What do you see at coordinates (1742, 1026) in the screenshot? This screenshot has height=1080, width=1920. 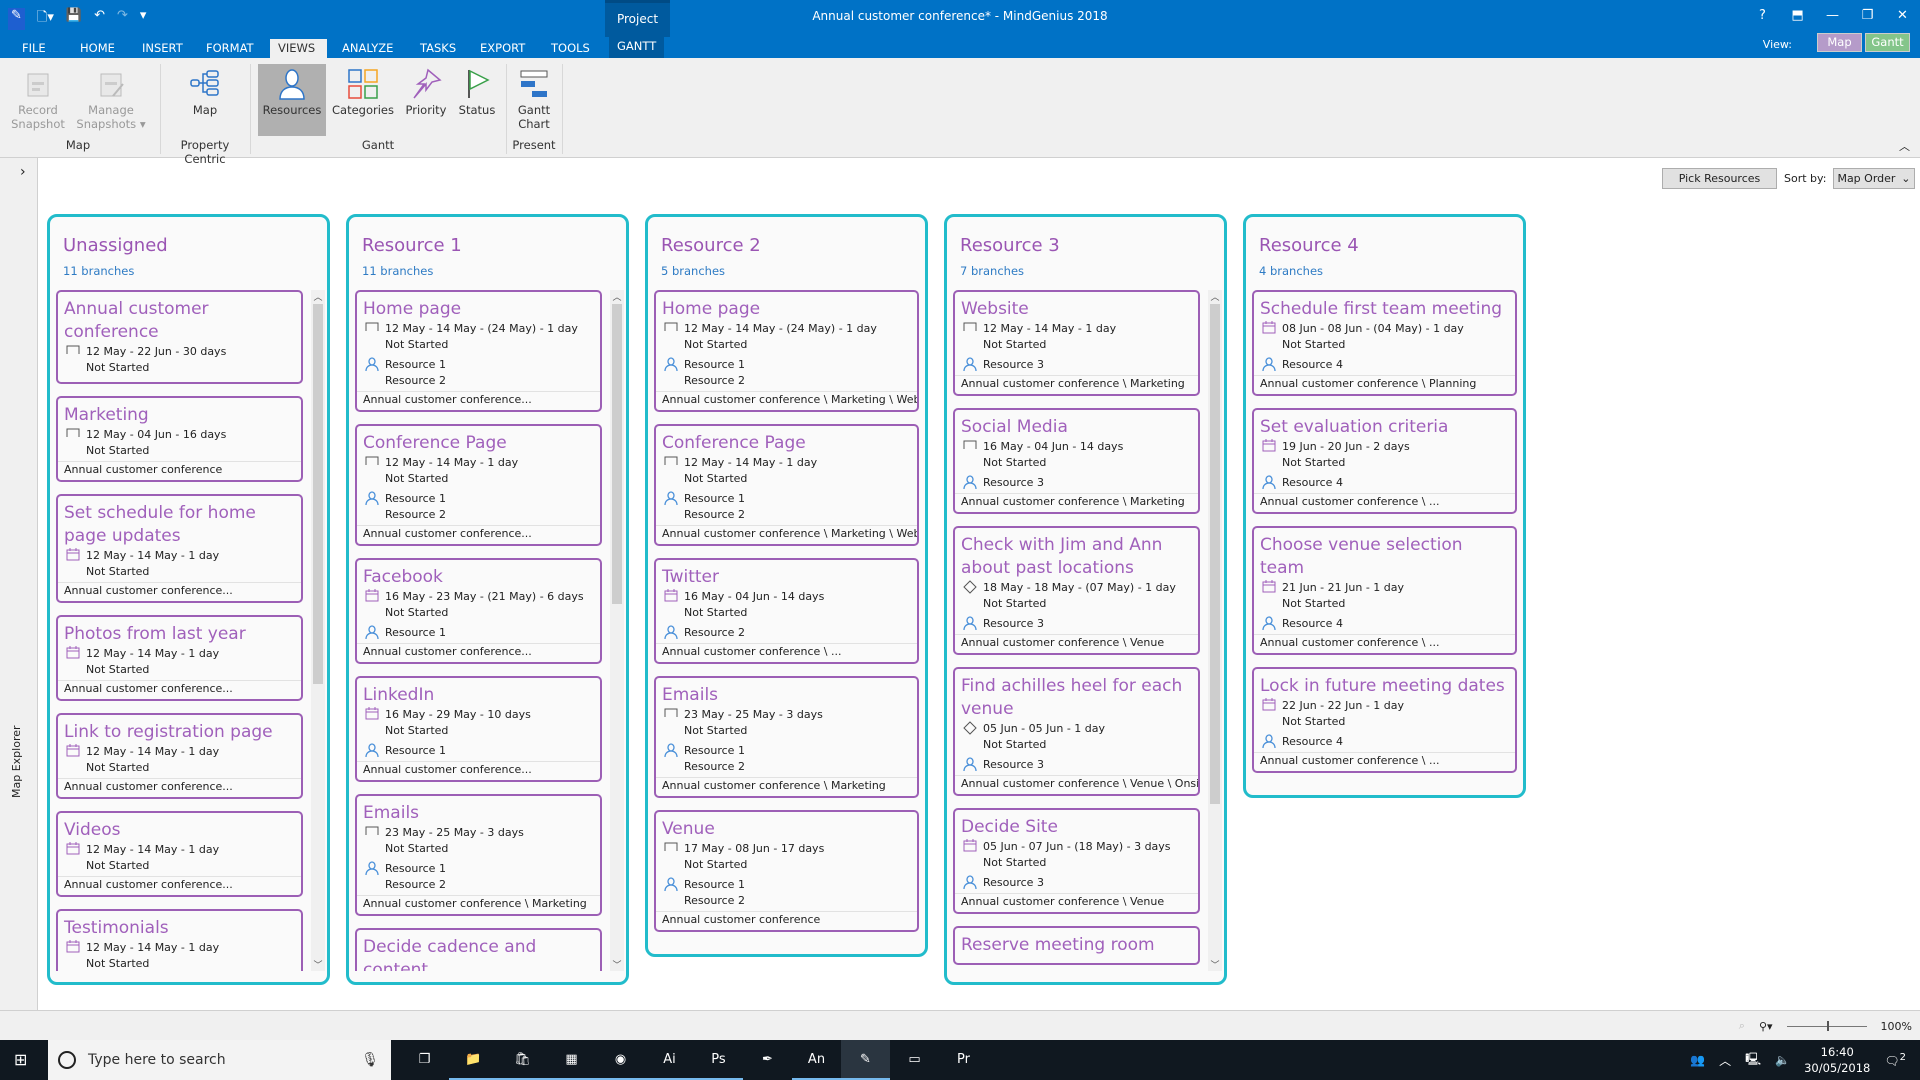 I see `zoom-fit-icon: ⌕` at bounding box center [1742, 1026].